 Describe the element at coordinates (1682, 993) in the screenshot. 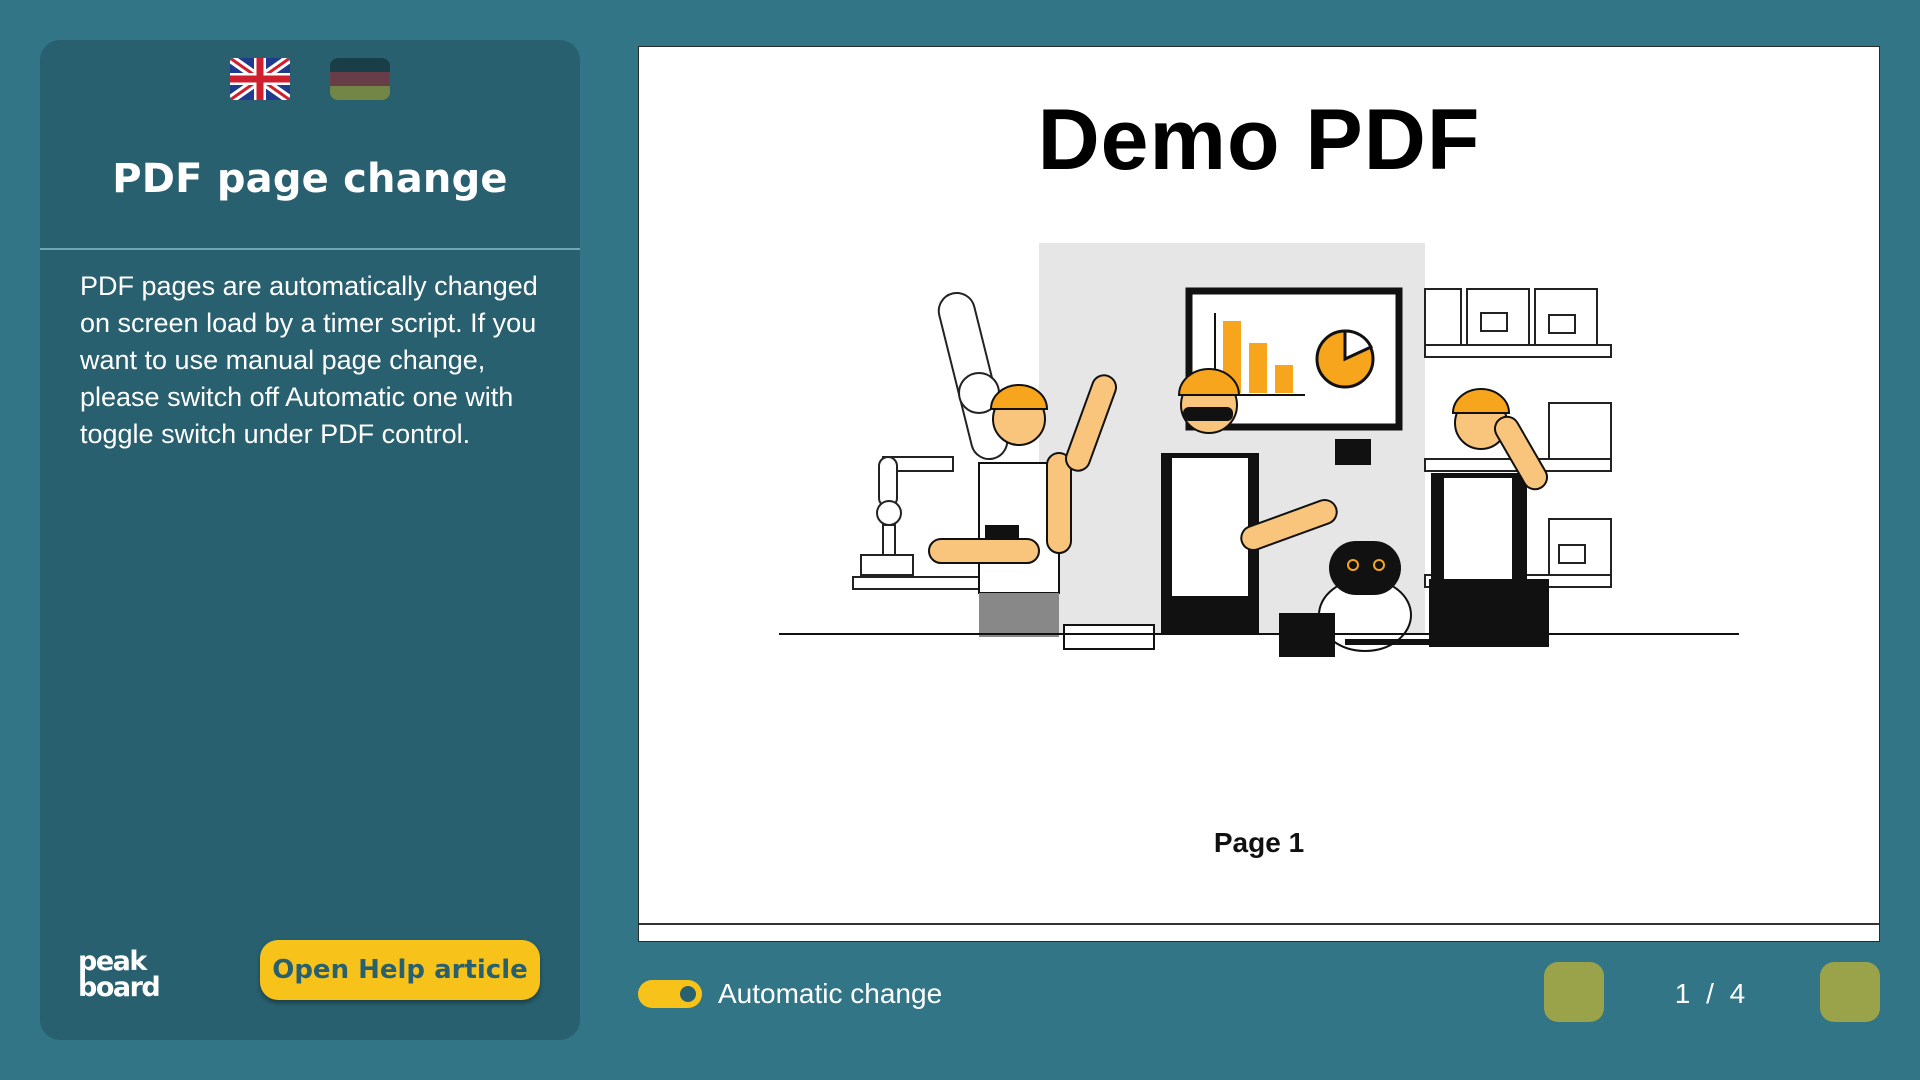

I see `current-page: 1` at that location.